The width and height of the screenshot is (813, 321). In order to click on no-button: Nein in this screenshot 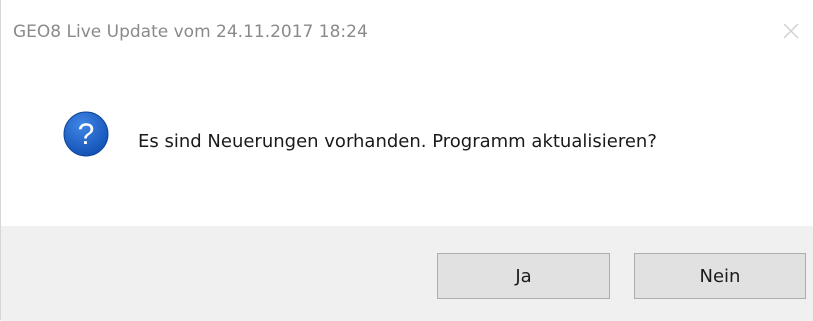, I will do `click(720, 276)`.